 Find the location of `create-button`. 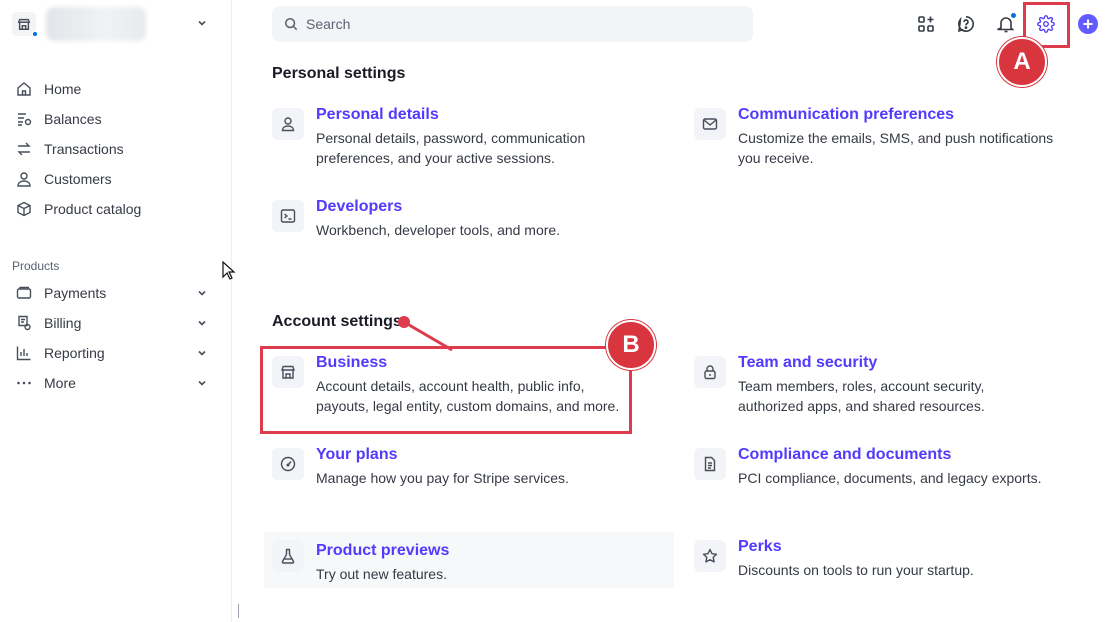

create-button is located at coordinates (1088, 24).